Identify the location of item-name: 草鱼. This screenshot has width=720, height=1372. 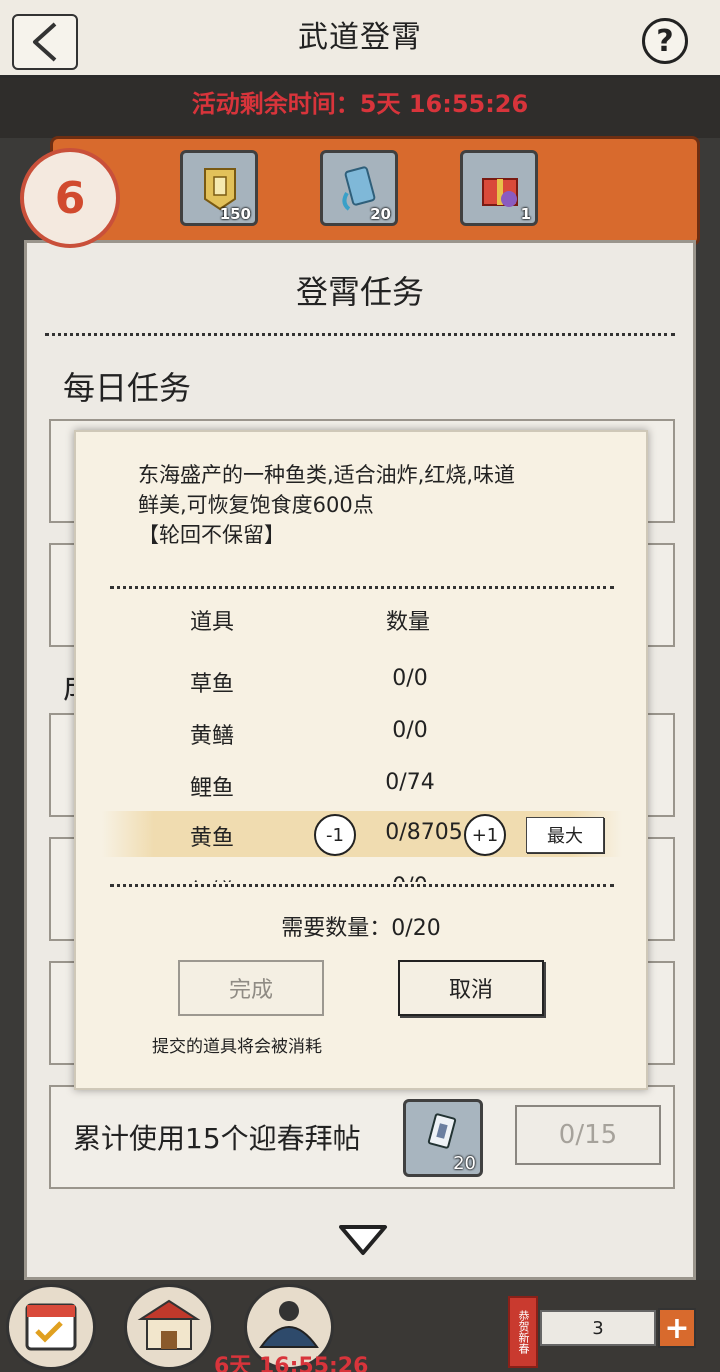
(212, 684).